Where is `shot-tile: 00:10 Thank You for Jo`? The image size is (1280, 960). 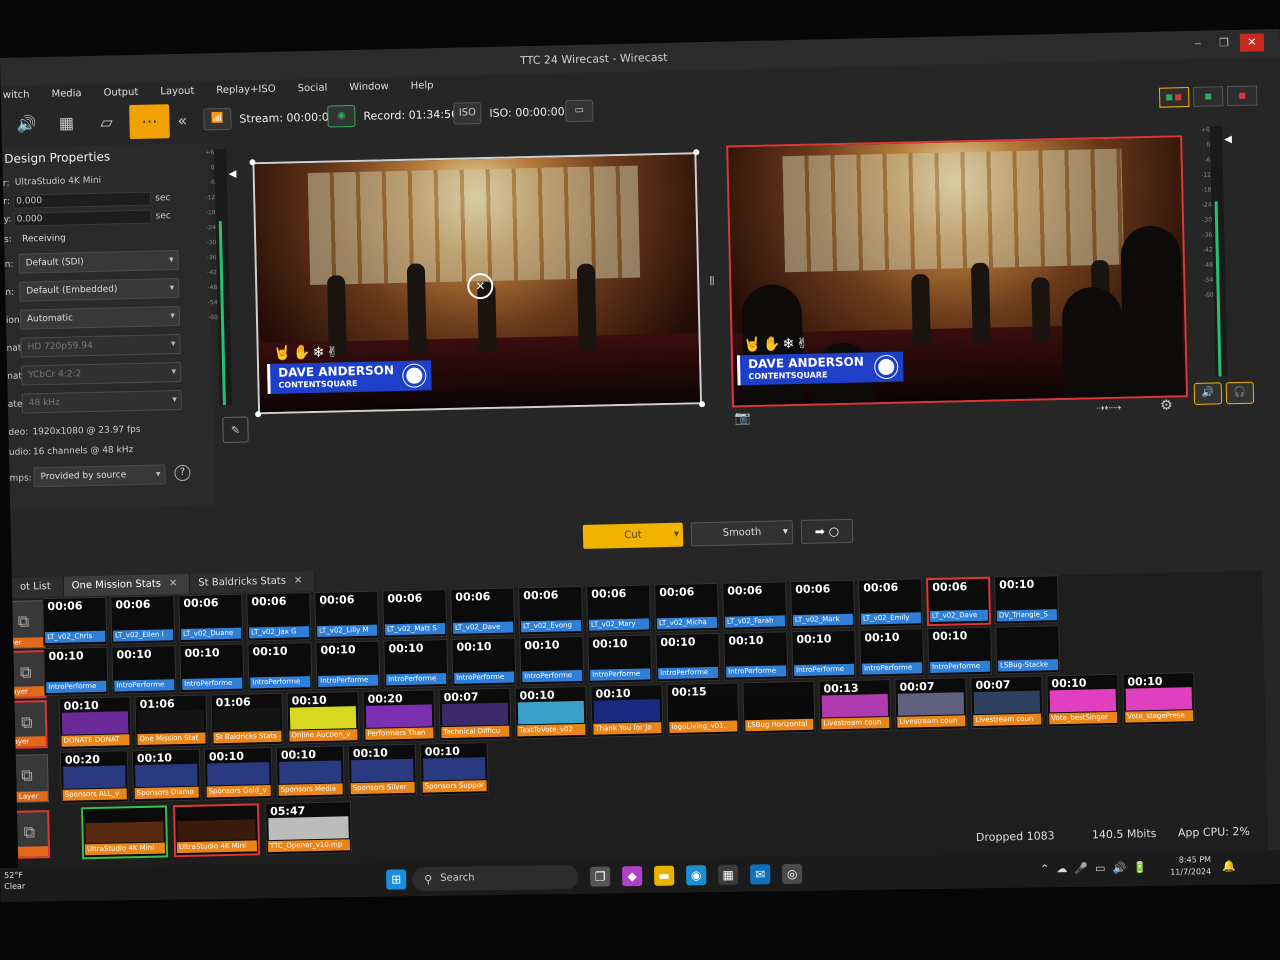 shot-tile: 00:10 Thank You for Jo is located at coordinates (627, 711).